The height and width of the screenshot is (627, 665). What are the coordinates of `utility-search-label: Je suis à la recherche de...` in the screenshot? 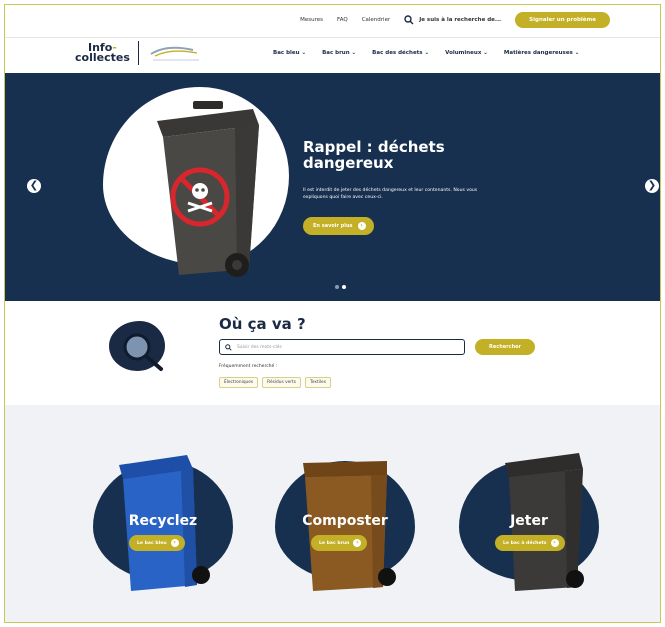 It's located at (460, 20).